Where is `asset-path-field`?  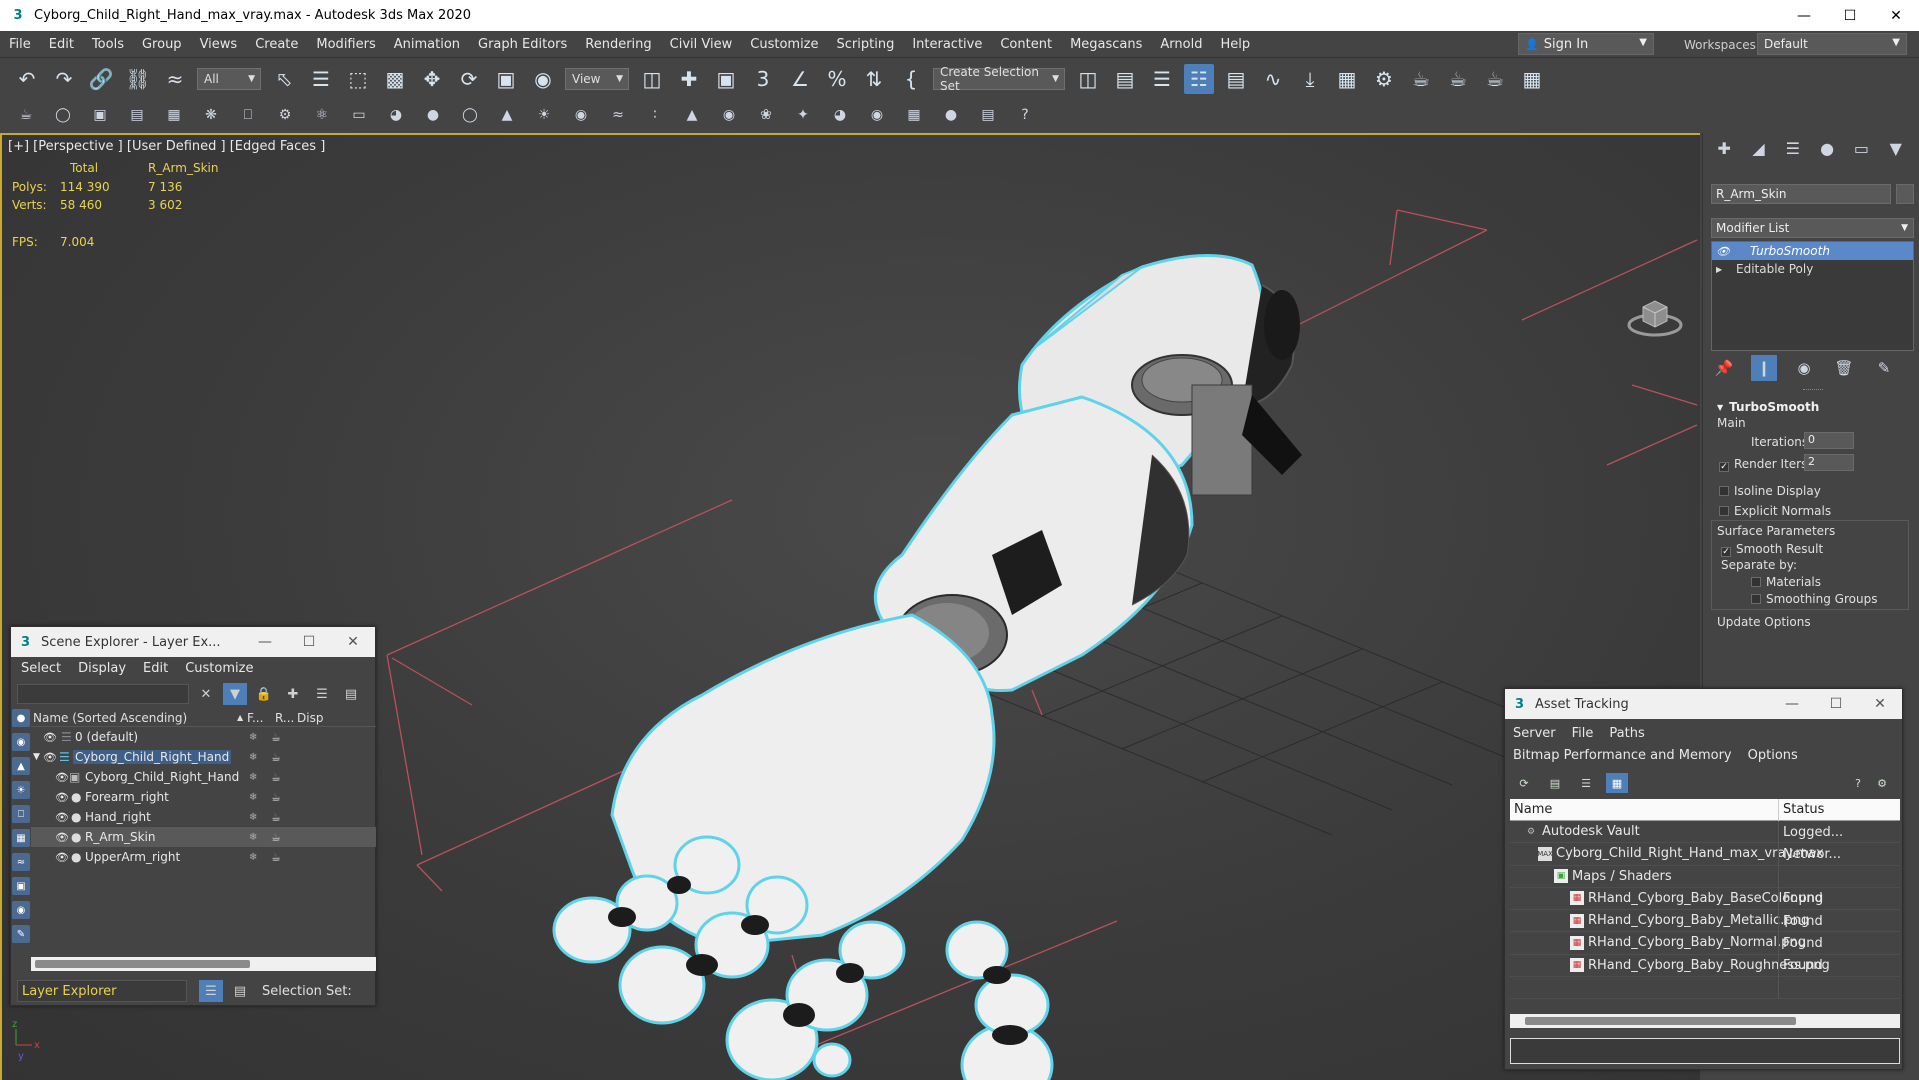
asset-path-field is located at coordinates (1705, 1051).